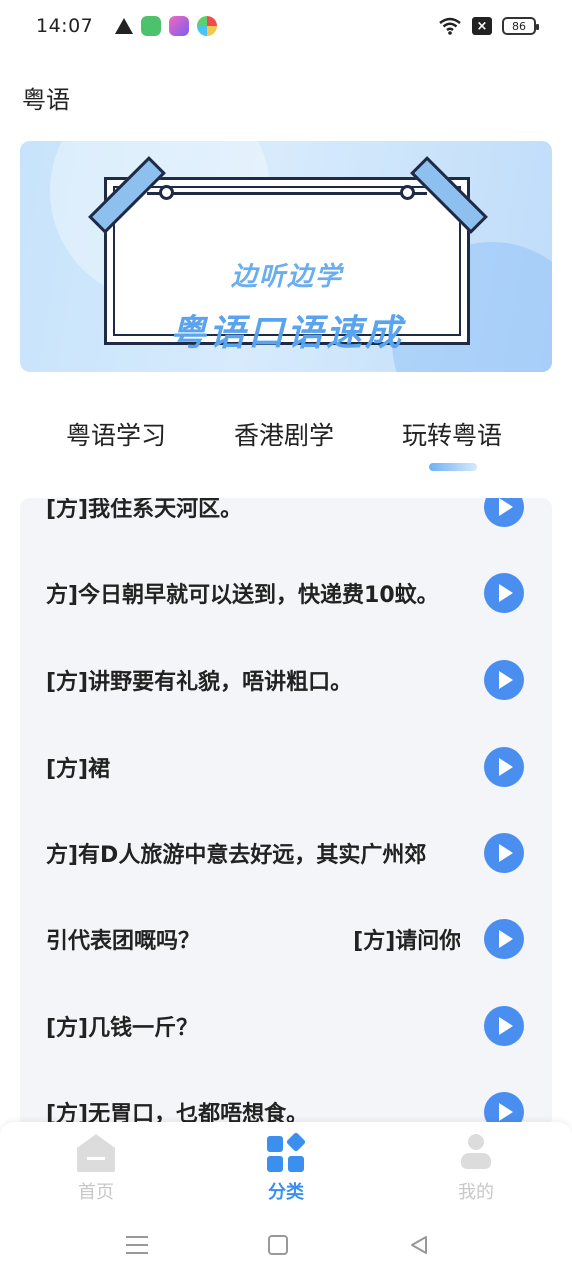 Image resolution: width=572 pixels, height=1280 pixels. Describe the element at coordinates (124, 26) in the screenshot. I see `warning-icon` at that location.